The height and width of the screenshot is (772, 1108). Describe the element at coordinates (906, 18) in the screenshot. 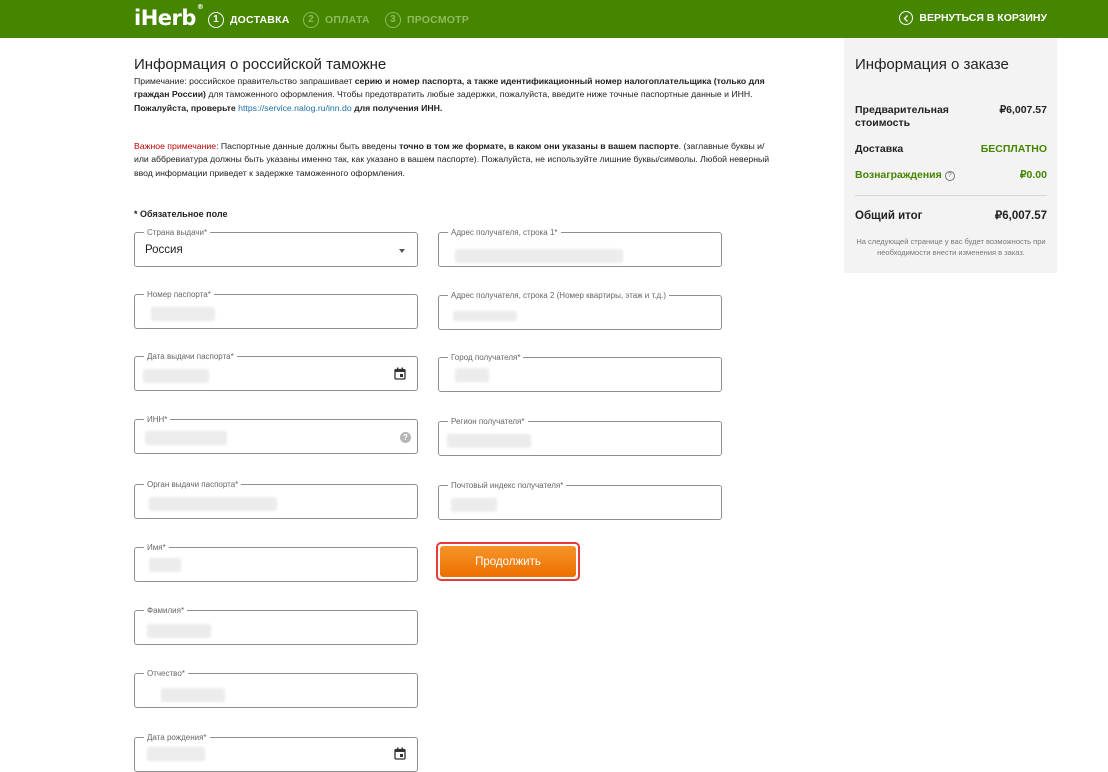

I see `chevron-left-icon` at that location.